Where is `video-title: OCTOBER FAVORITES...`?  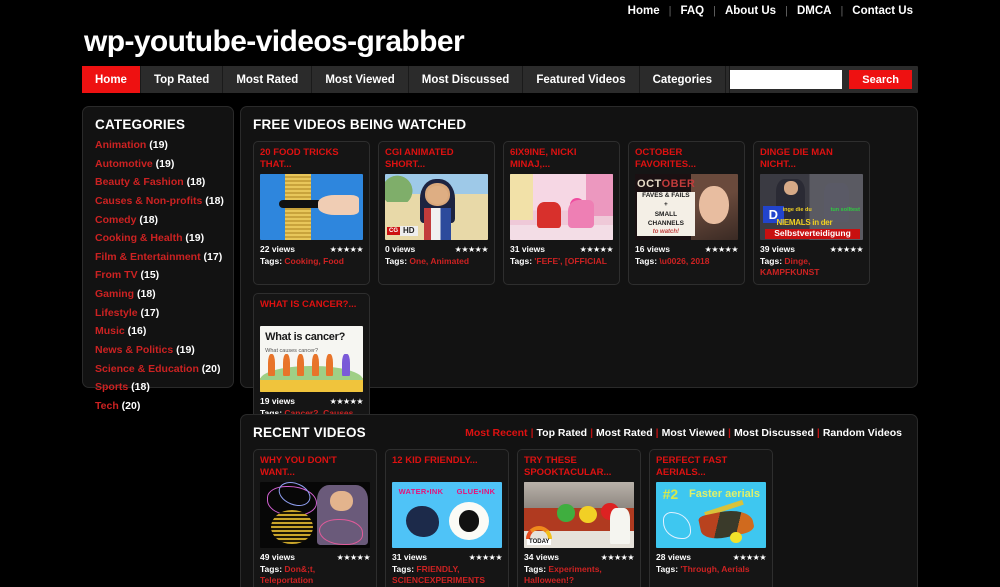
video-title: OCTOBER FAVORITES... is located at coordinates (686, 159).